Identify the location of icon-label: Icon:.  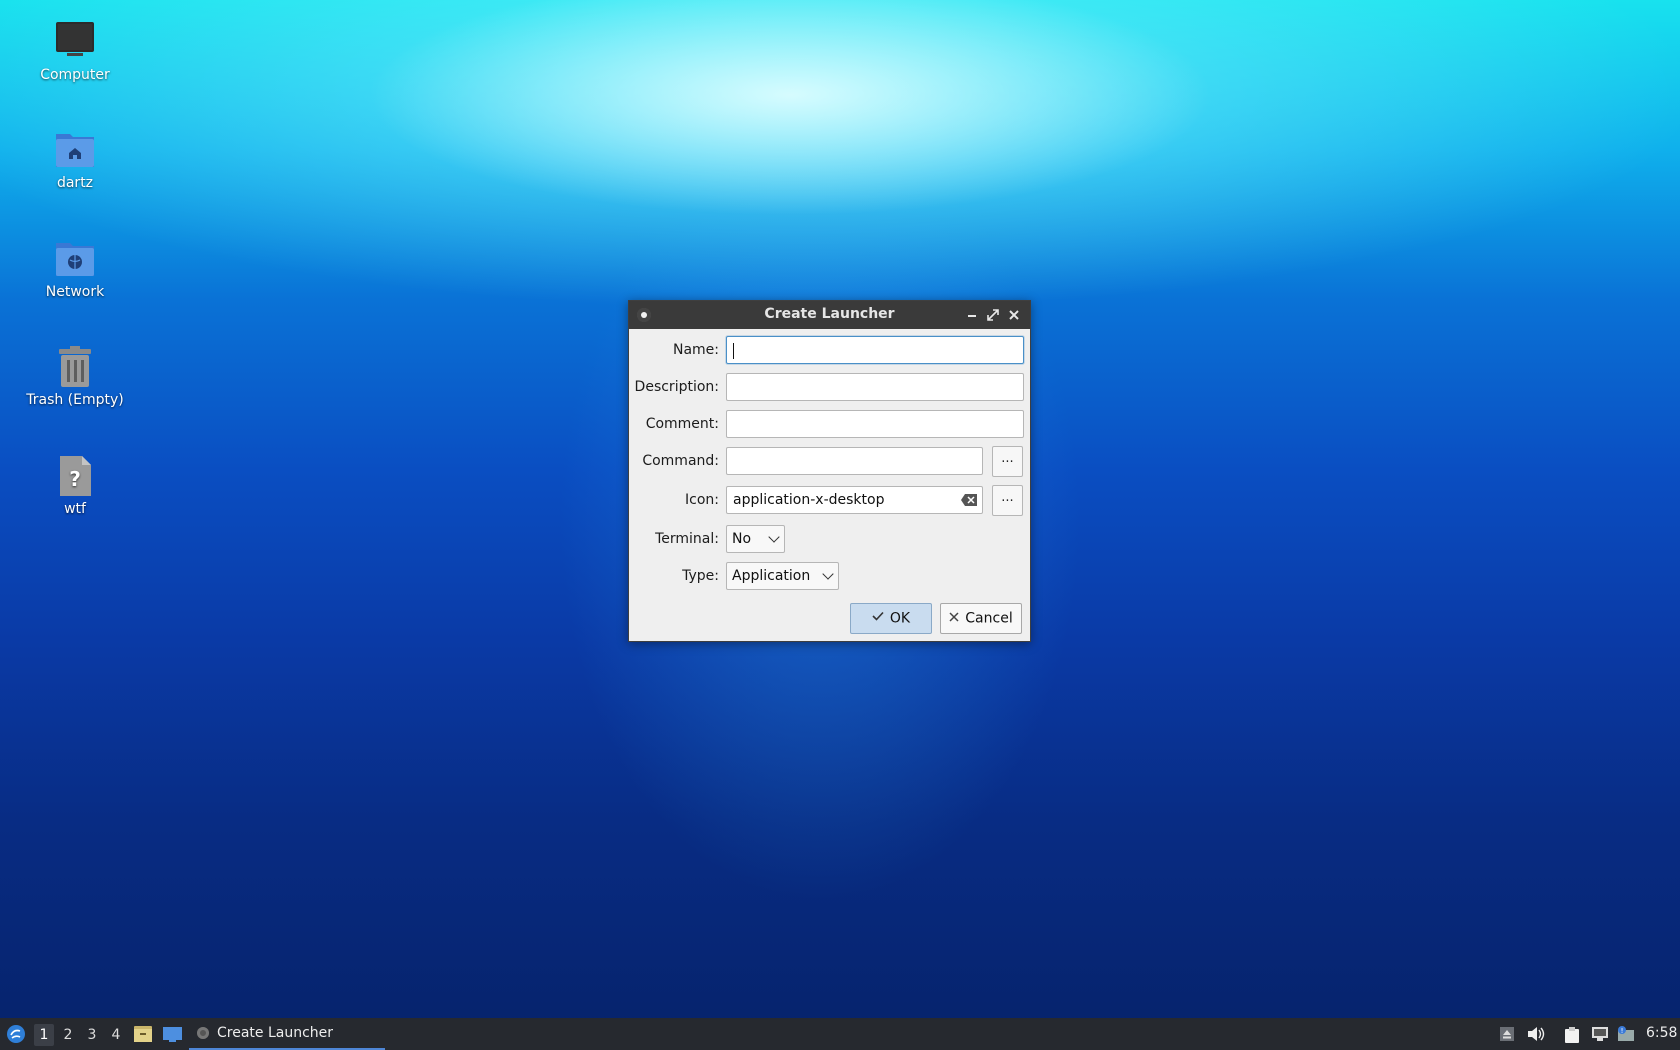
(702, 500).